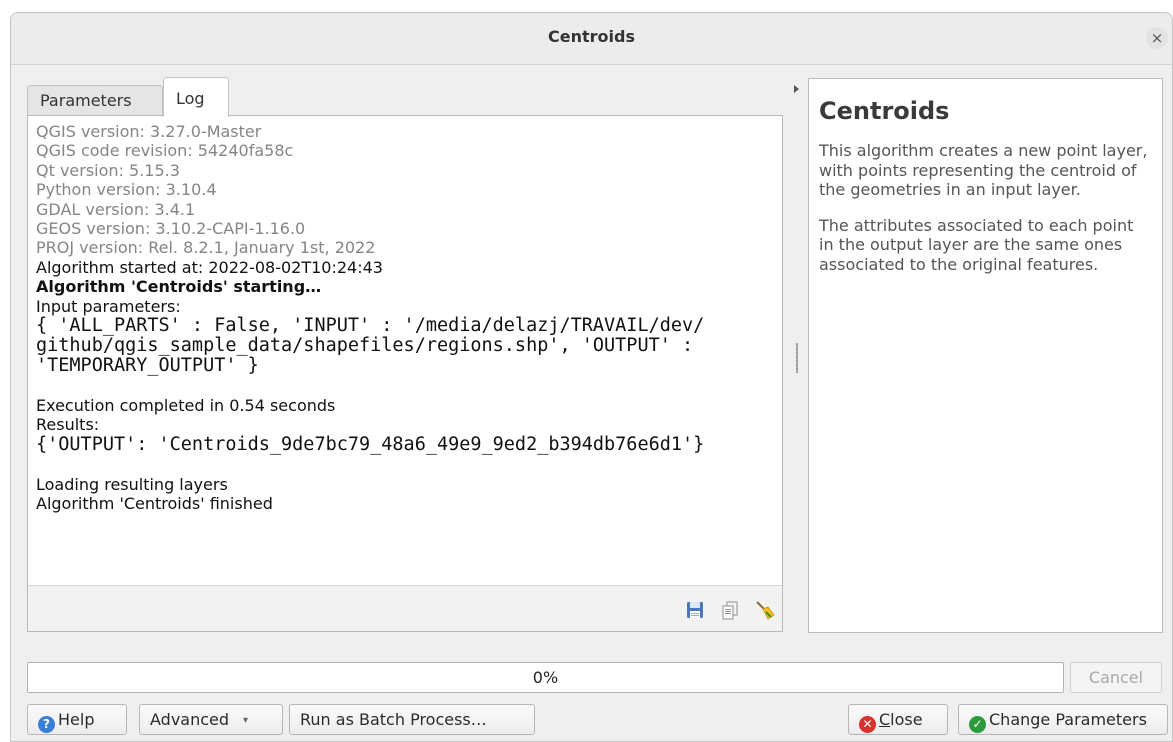  I want to click on progress-bar: 0%, so click(545, 677).